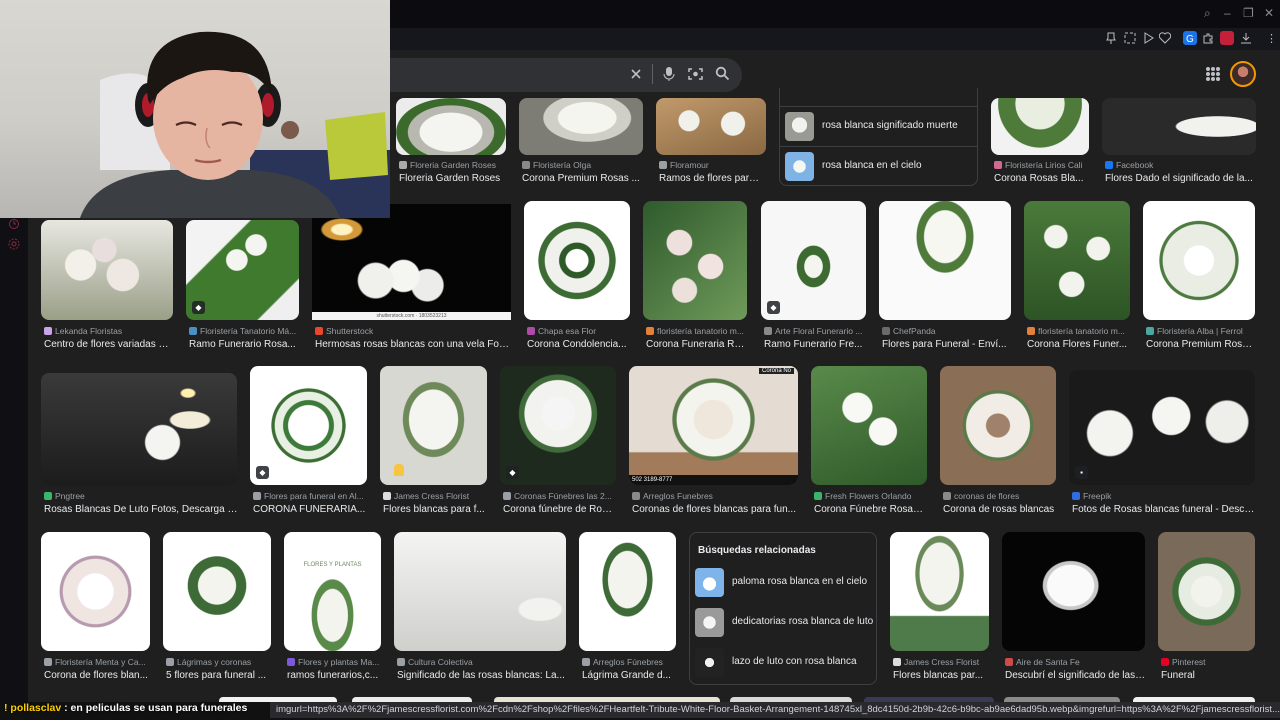 This screenshot has height=720, width=1280. I want to click on related-search-item: dedicatorias rosa blanca de luto, so click(783, 623).